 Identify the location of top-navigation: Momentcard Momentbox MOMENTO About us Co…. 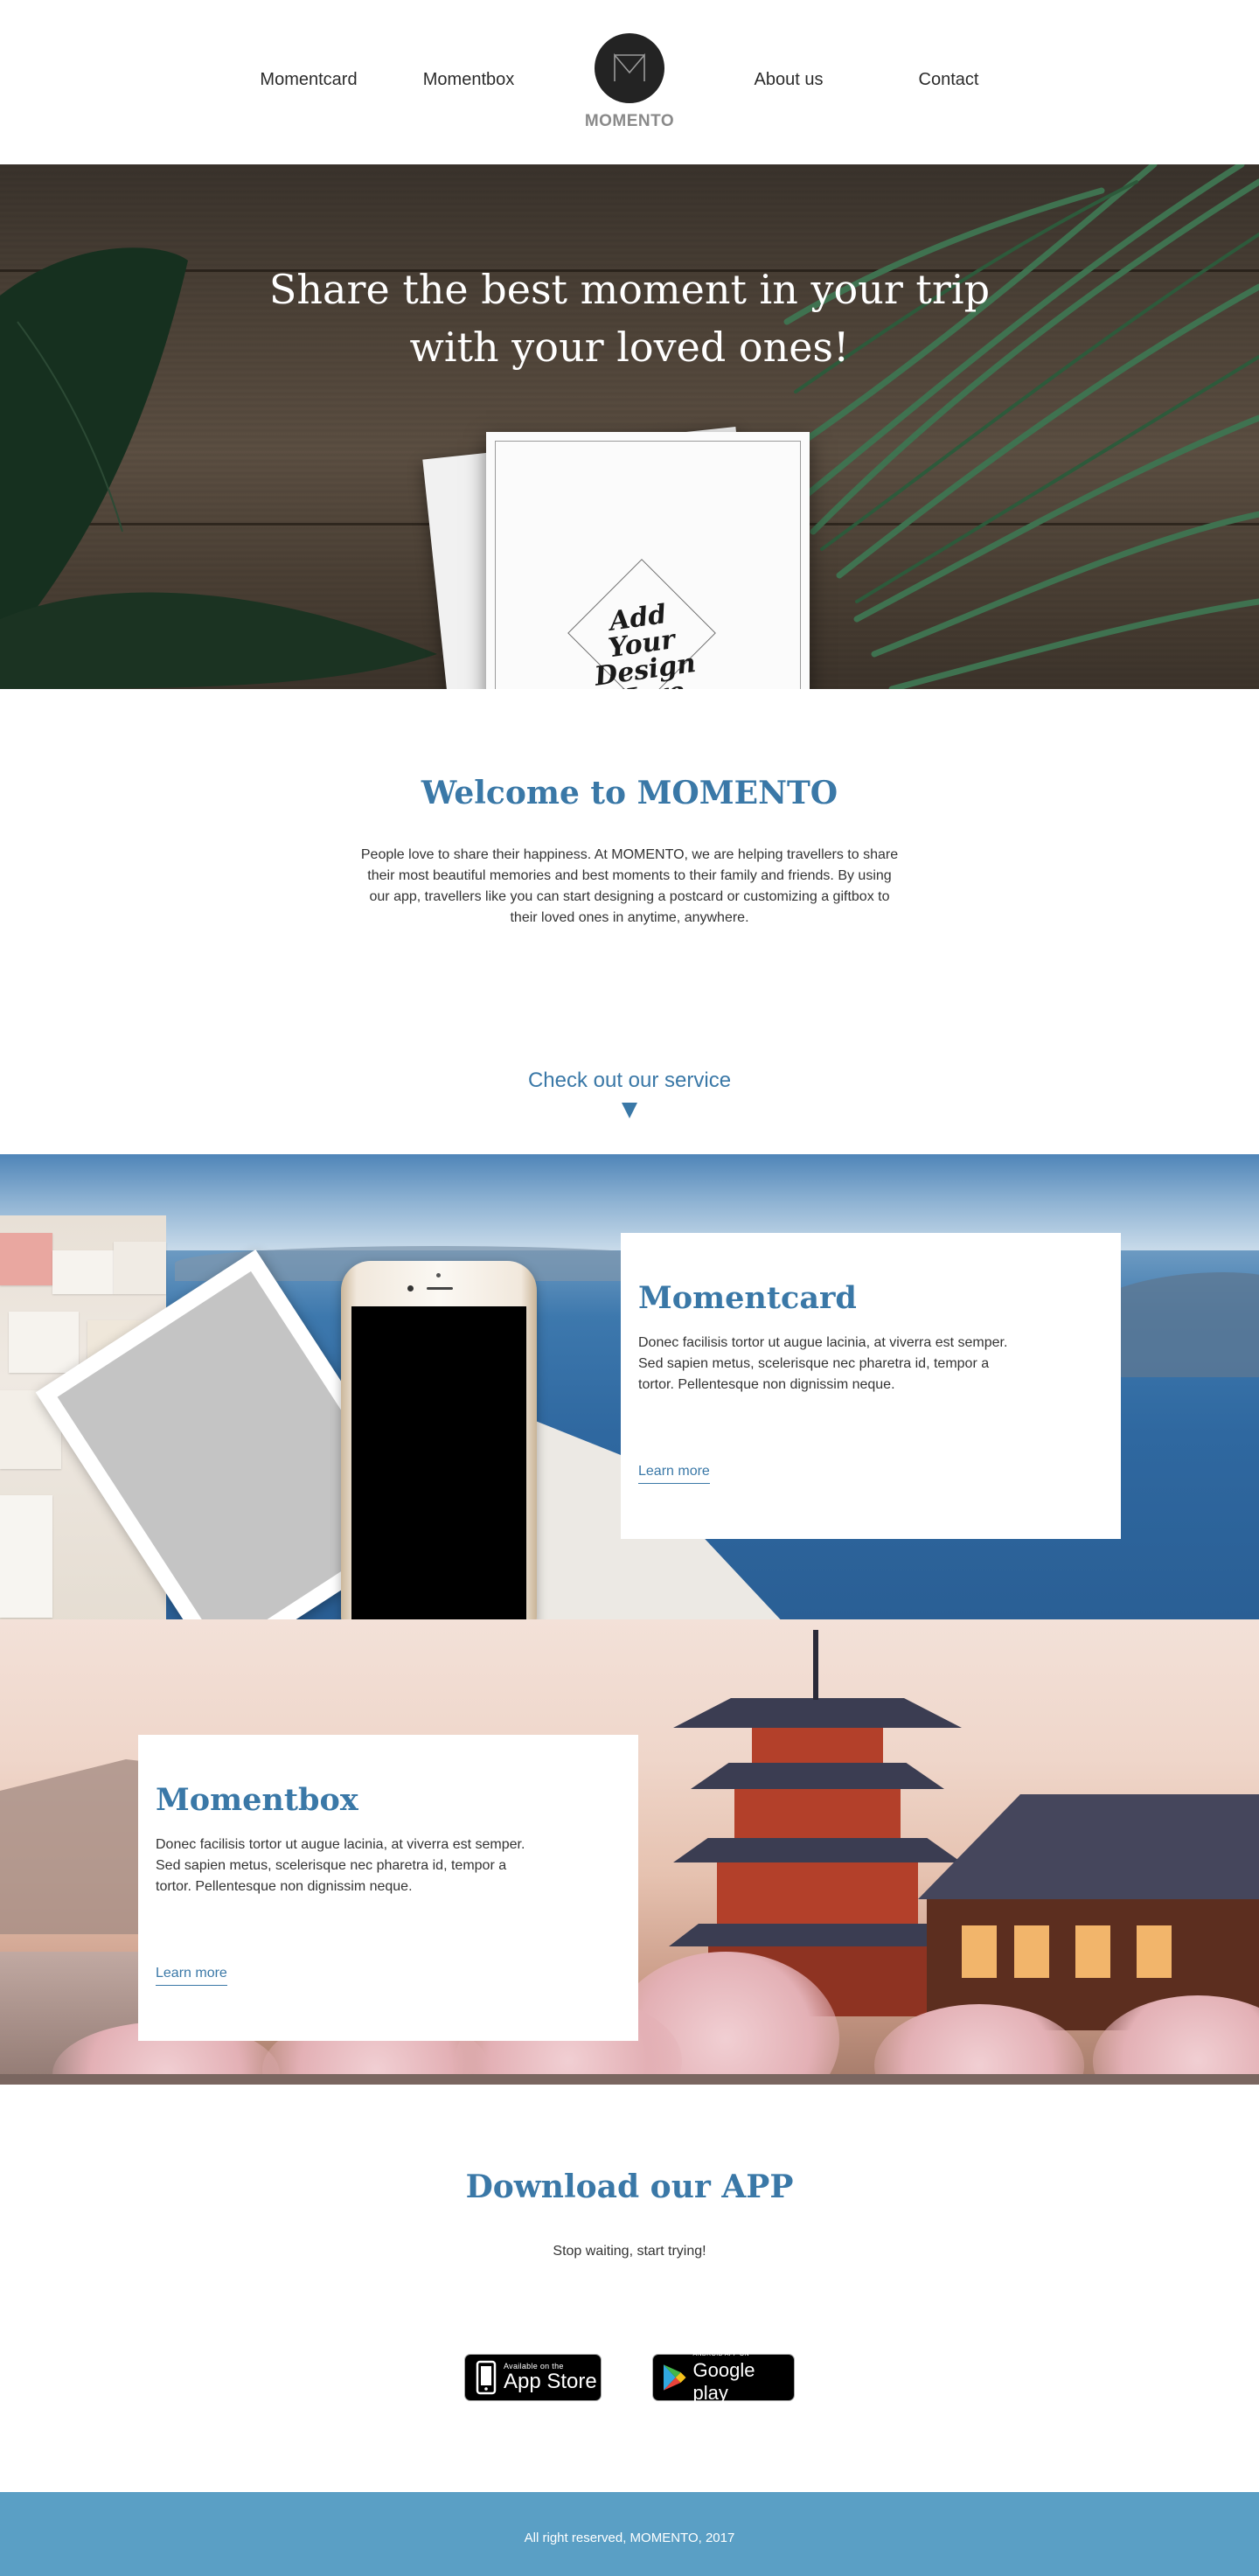
(630, 82).